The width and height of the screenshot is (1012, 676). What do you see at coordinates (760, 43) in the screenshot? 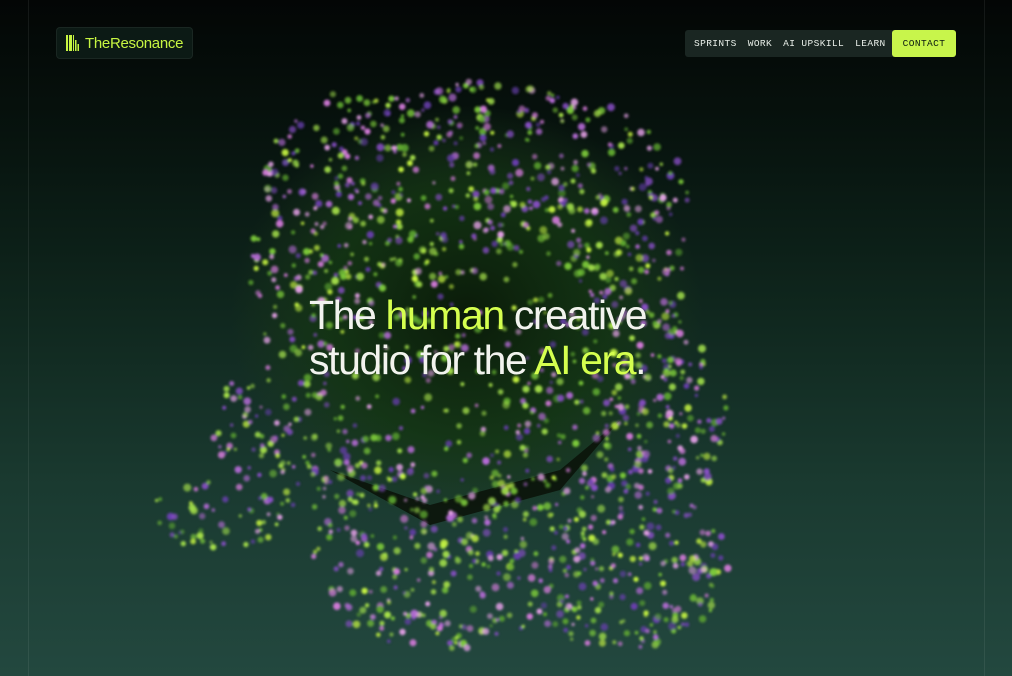
I see `nav-link-work: WORK` at bounding box center [760, 43].